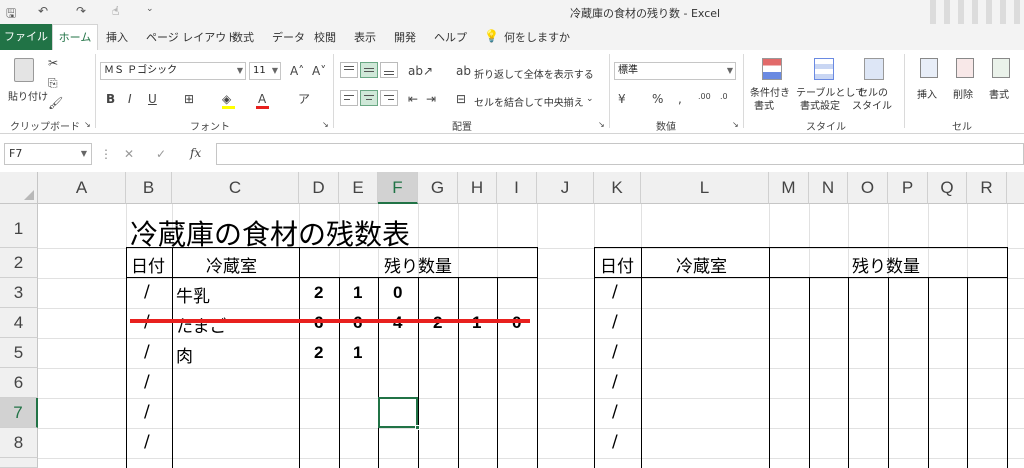  I want to click on insert-cells-button: 挿入, so click(929, 84).